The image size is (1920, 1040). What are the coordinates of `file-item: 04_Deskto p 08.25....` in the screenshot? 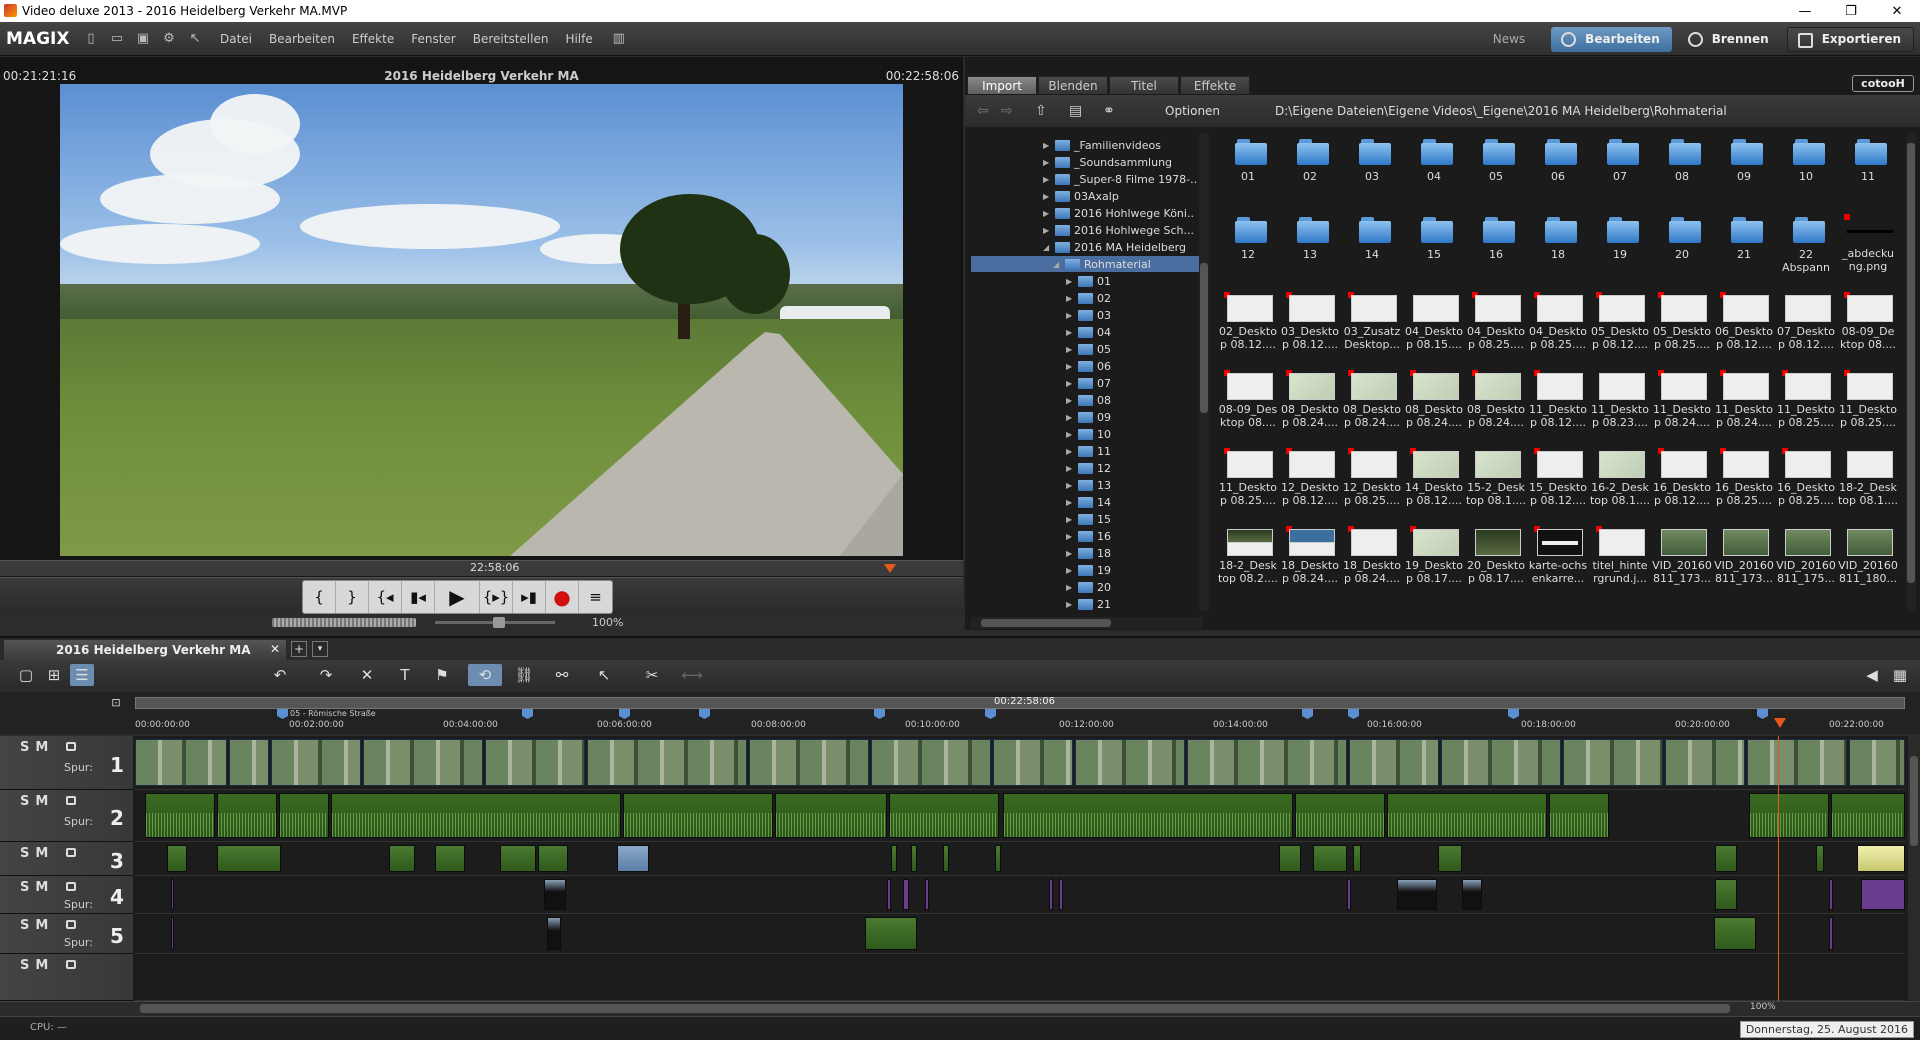 It's located at (1558, 328).